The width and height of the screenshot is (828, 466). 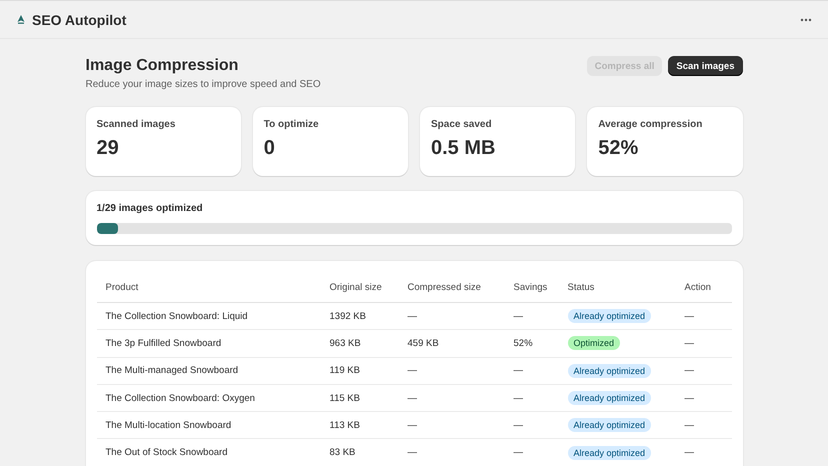 I want to click on page-subtitle: Reduce your image sizes to improve speed and SEO, so click(x=203, y=84).